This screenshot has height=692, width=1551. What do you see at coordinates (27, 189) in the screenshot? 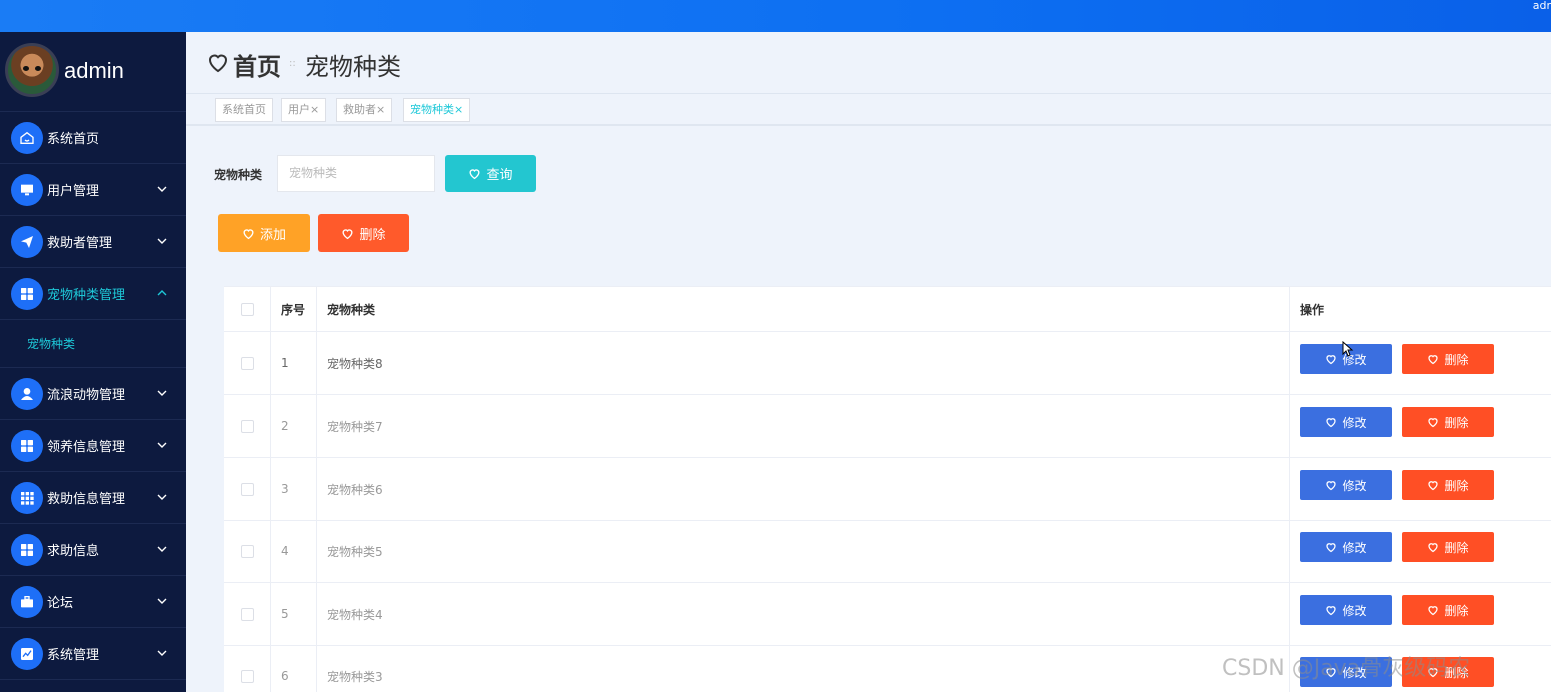
I see `monitor-icon` at bounding box center [27, 189].